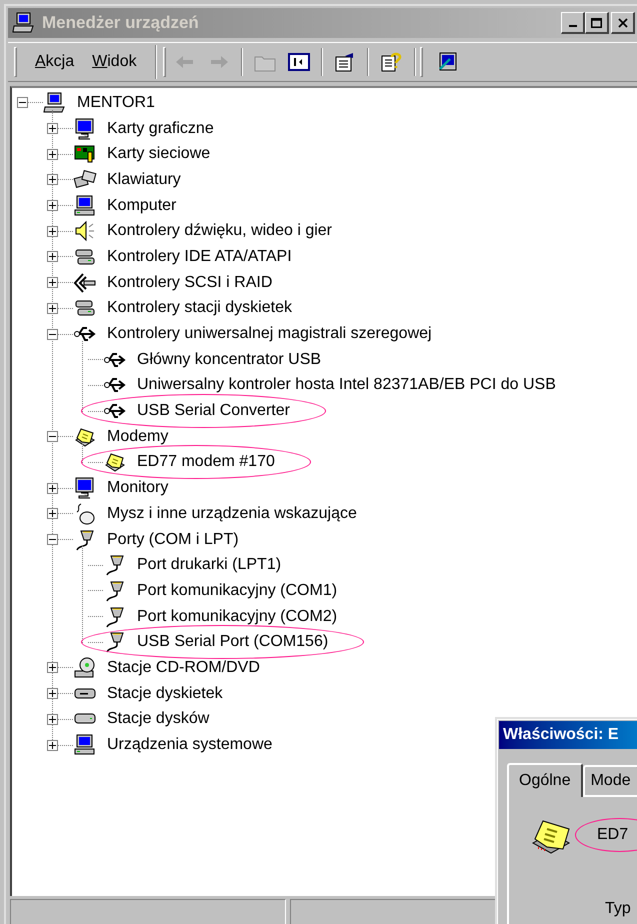 Image resolution: width=637 pixels, height=924 pixels. What do you see at coordinates (237, 616) in the screenshot?
I see `tree-item-label: Port komunikacyjny (COM2)` at bounding box center [237, 616].